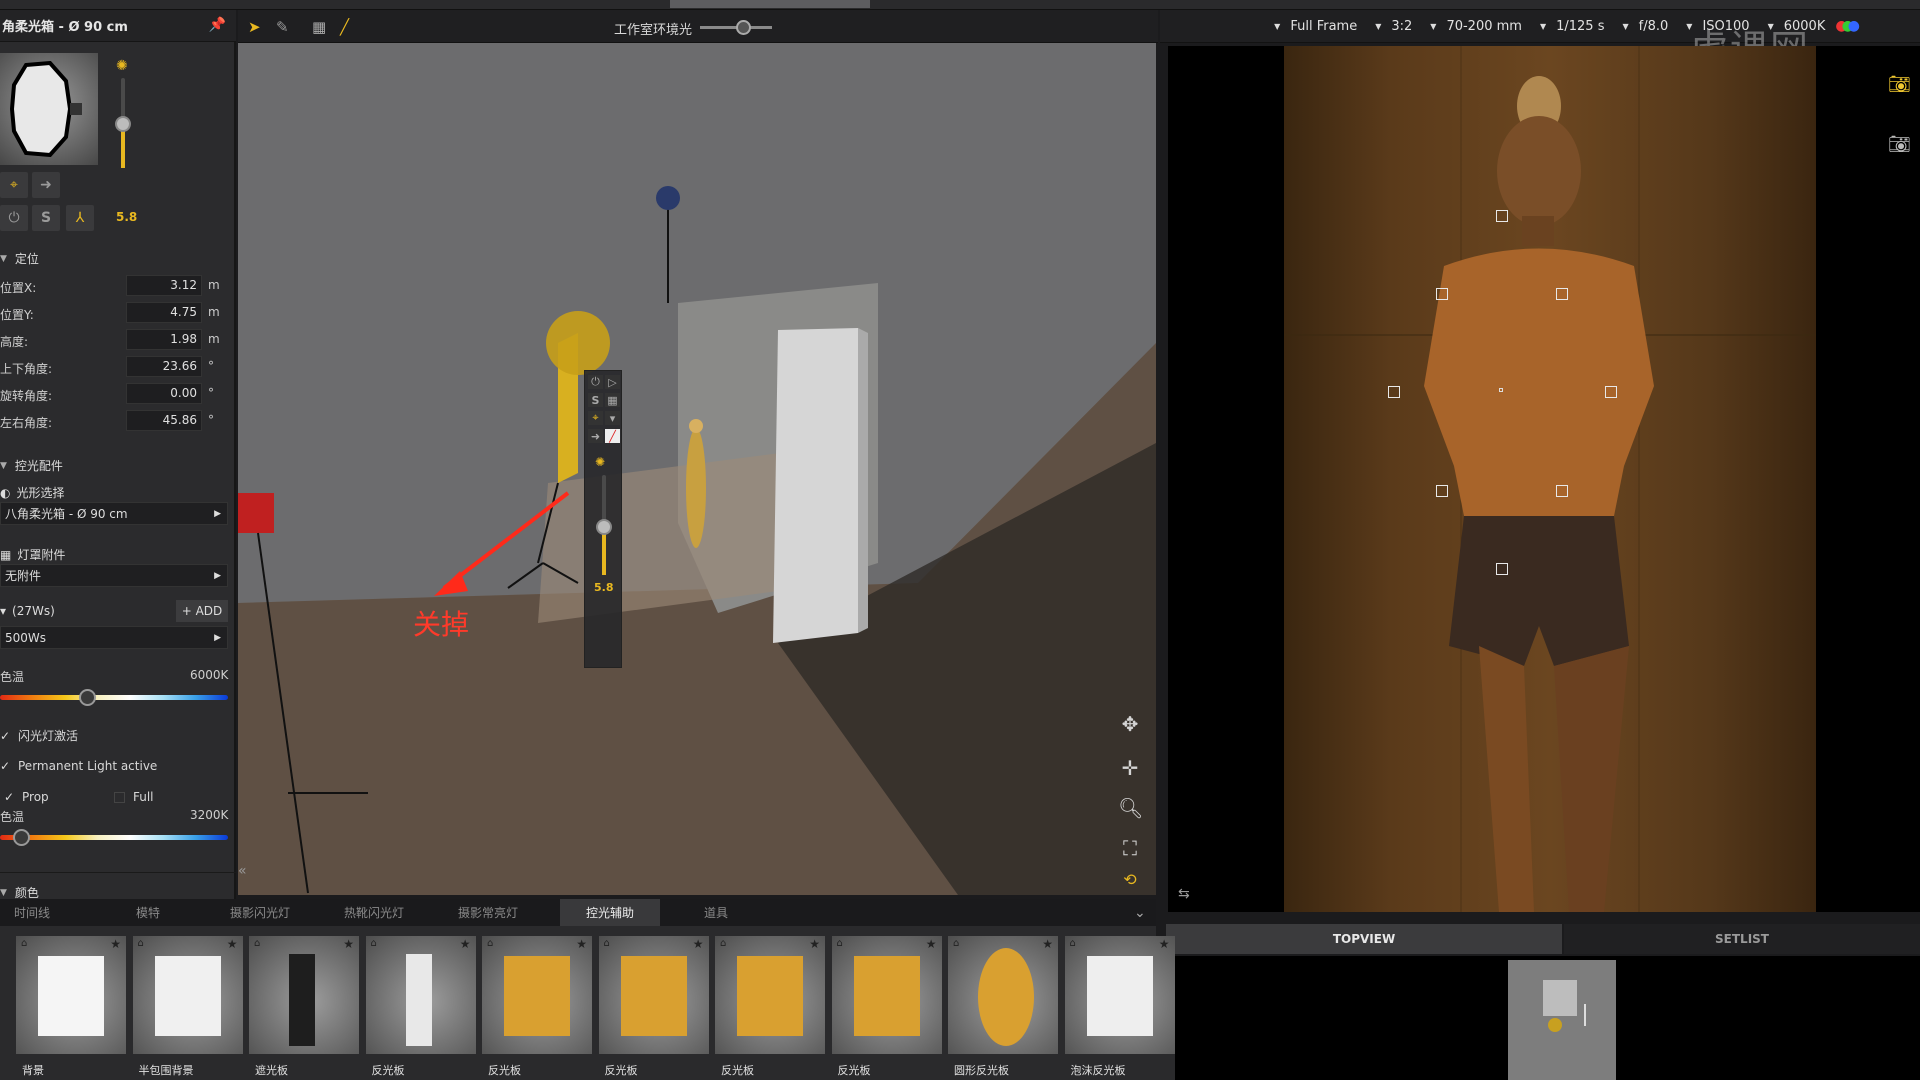 This screenshot has height=1080, width=1920. Describe the element at coordinates (21, 837) in the screenshot. I see `color-temp2-knob` at that location.